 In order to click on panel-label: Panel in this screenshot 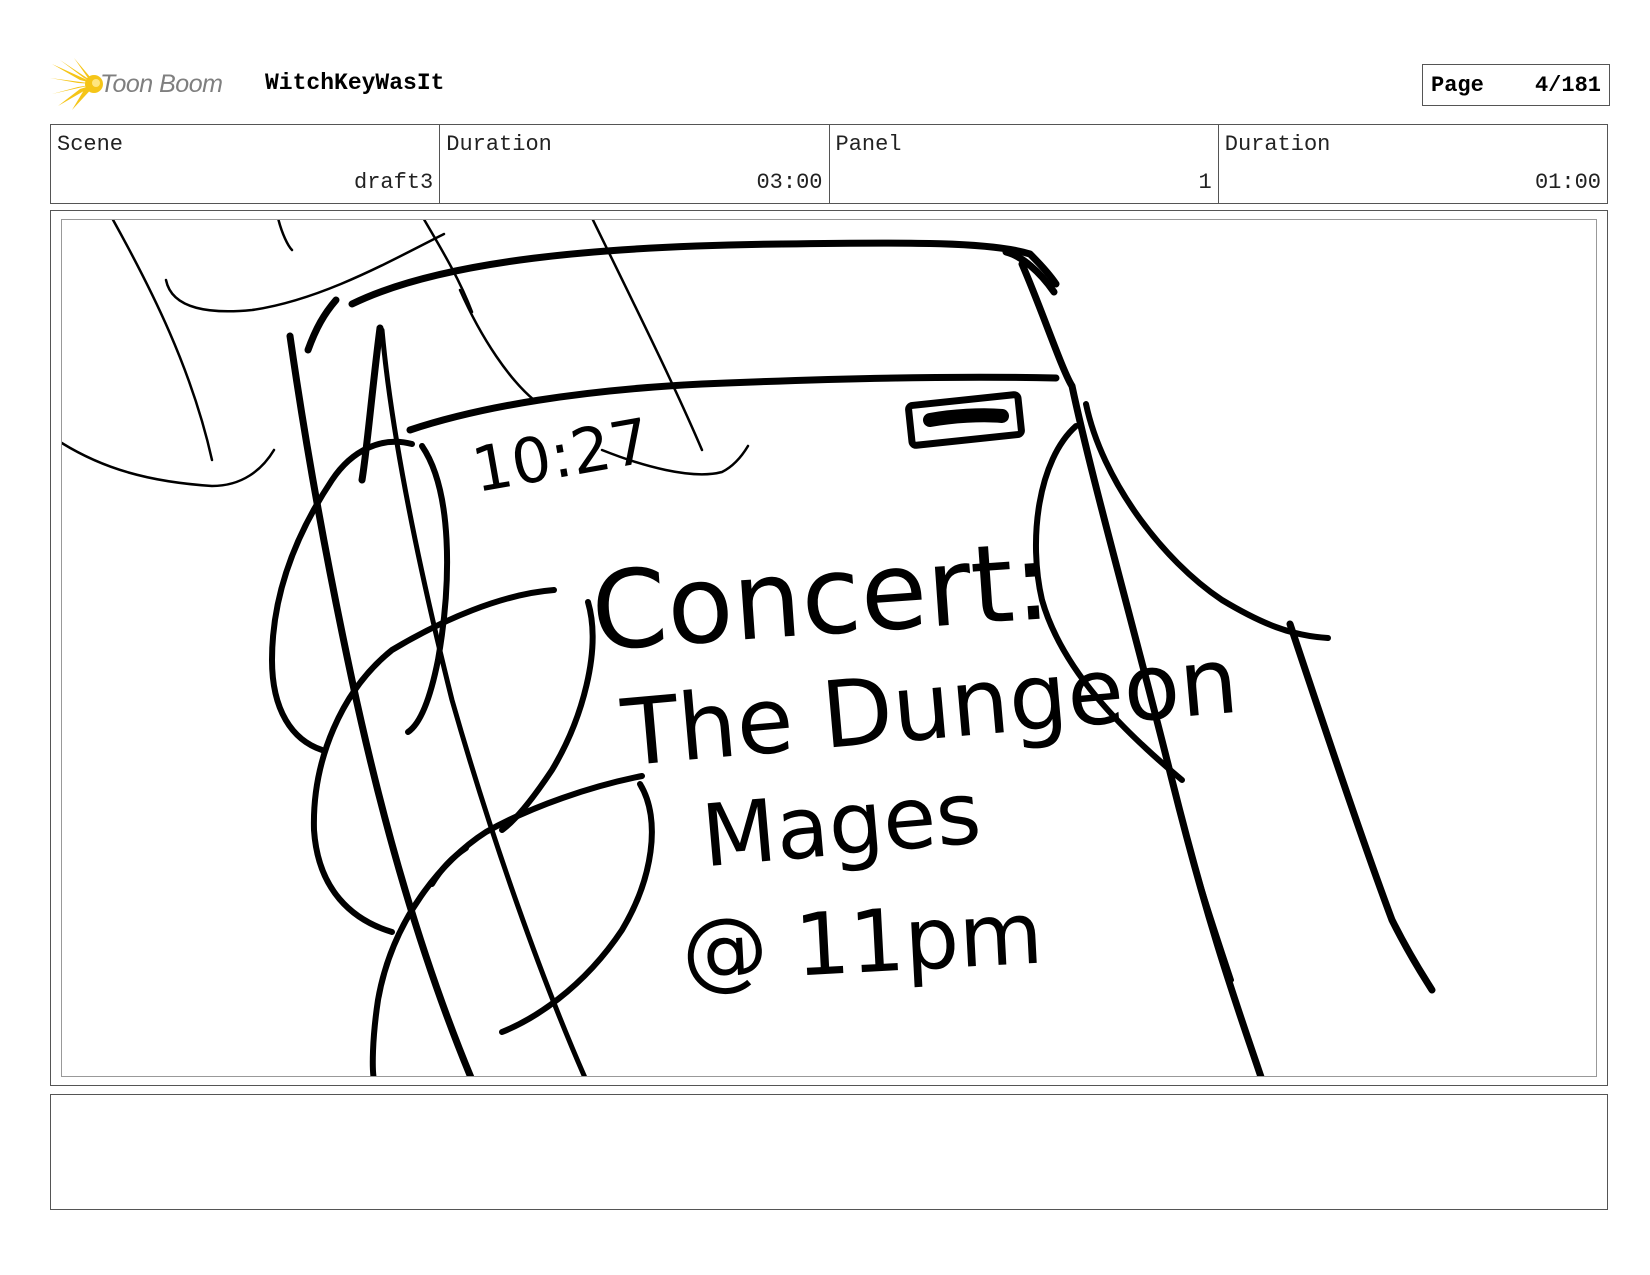, I will do `click(868, 144)`.